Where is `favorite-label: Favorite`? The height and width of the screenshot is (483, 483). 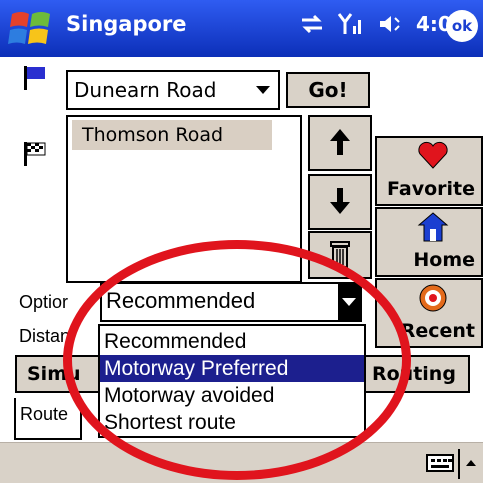
favorite-label: Favorite is located at coordinates (431, 189).